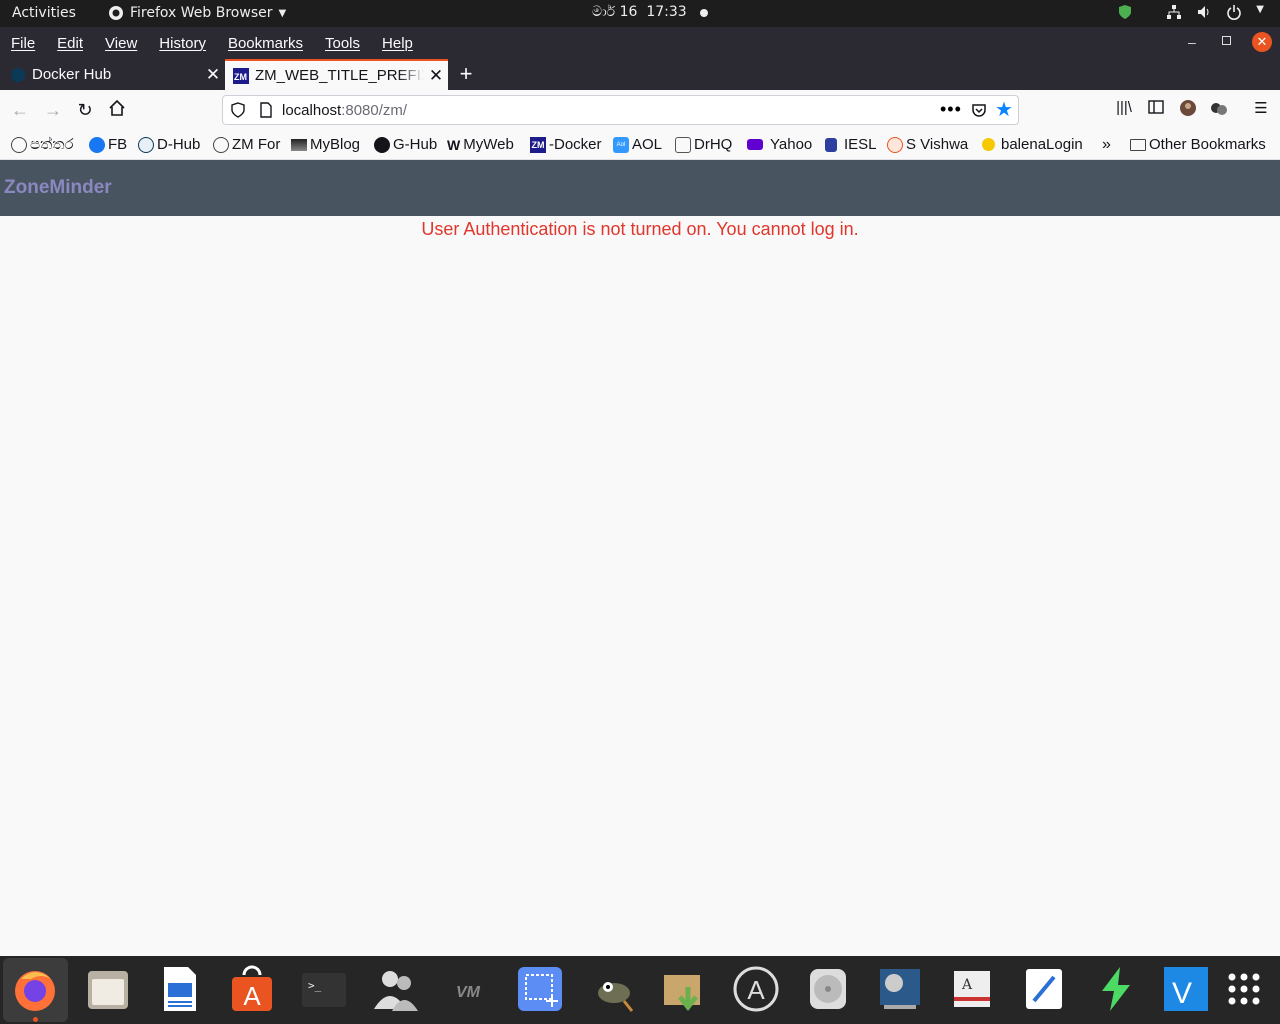  I want to click on docker-icon, so click(146, 144).